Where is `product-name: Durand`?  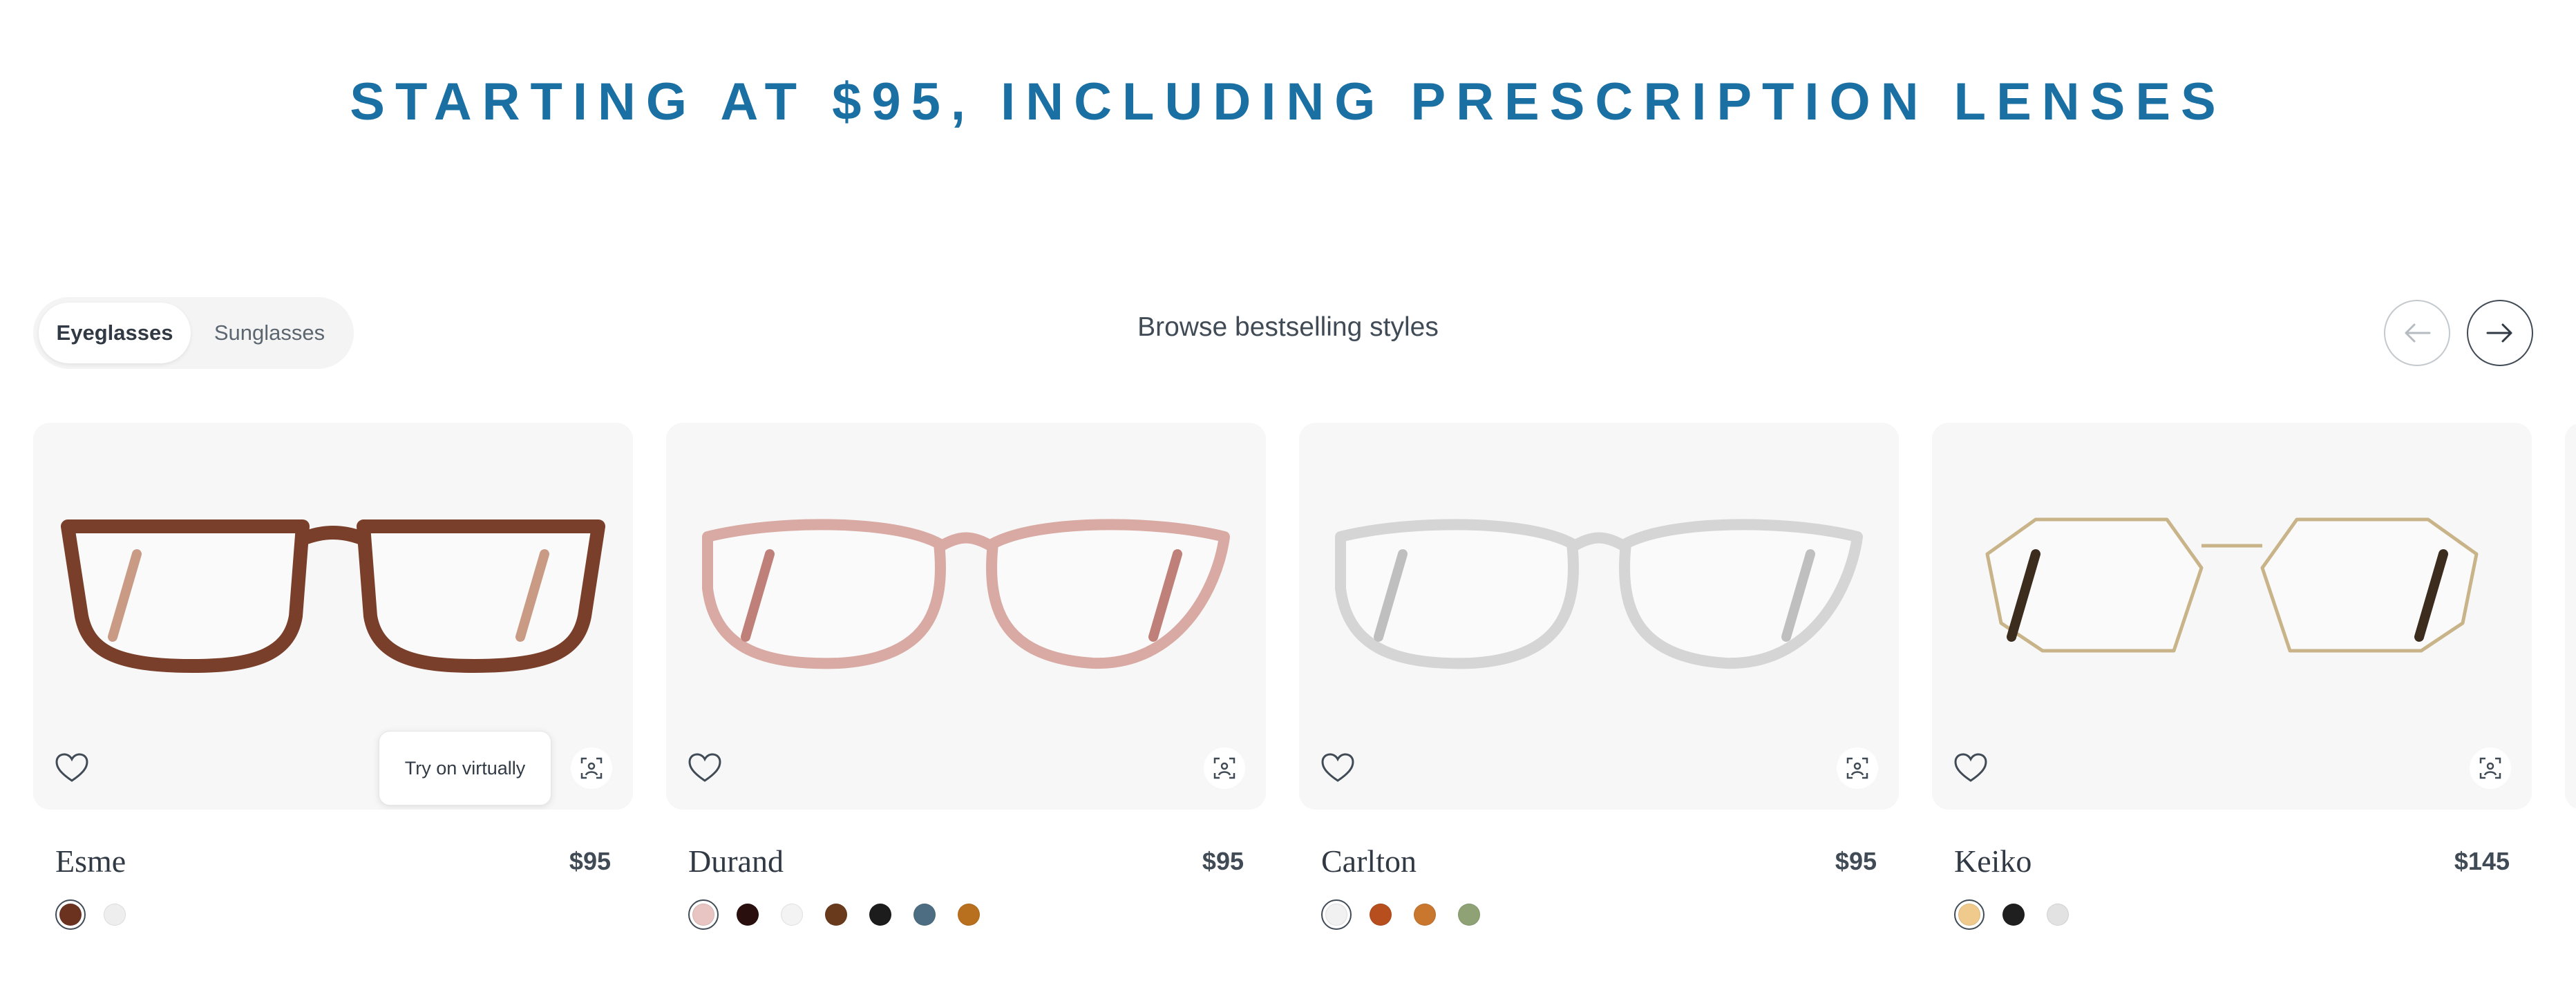 product-name: Durand is located at coordinates (736, 861).